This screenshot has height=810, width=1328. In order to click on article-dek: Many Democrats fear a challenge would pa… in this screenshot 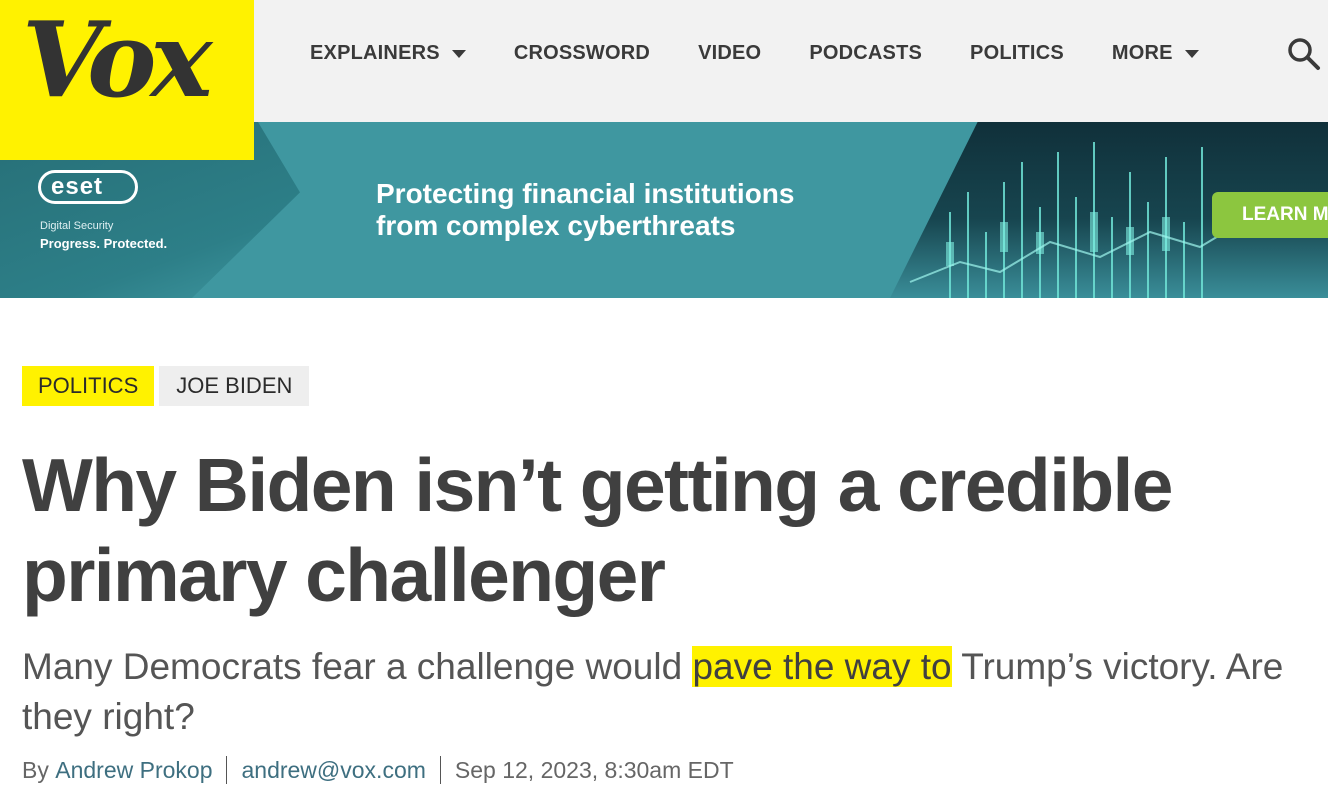, I will do `click(667, 692)`.